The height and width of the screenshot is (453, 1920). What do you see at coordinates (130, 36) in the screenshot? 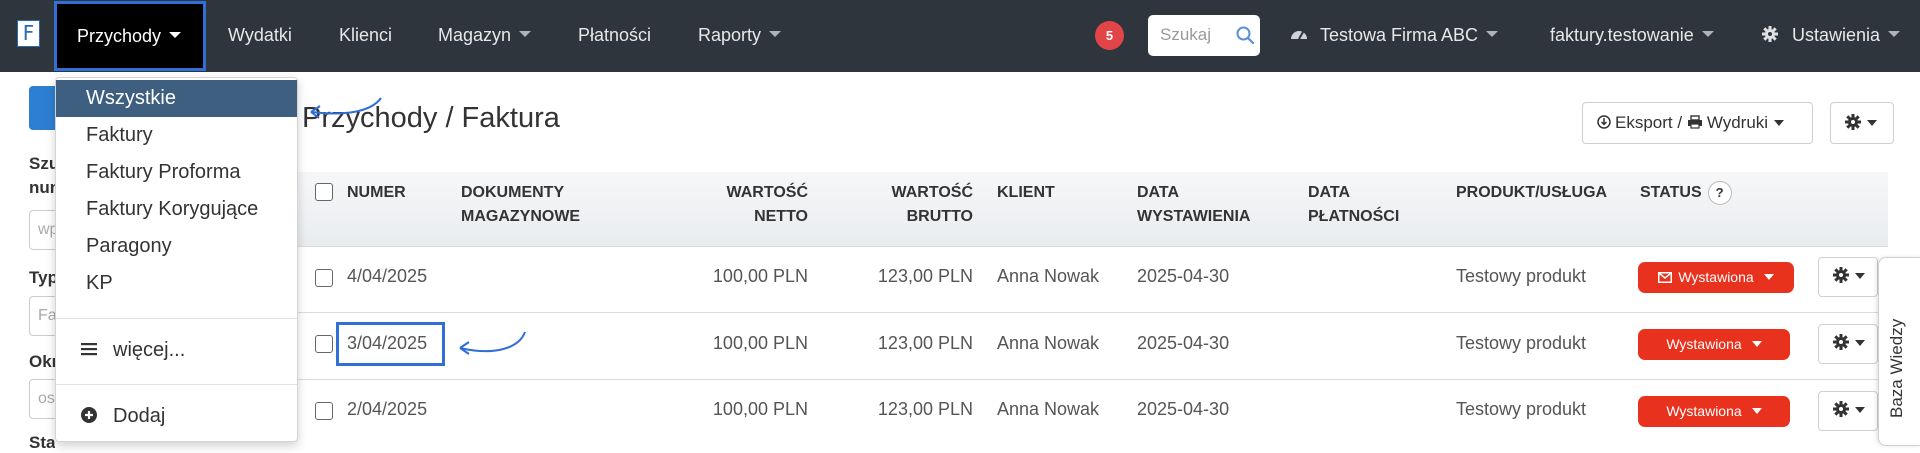
I see `nav-przychody: Przychody` at bounding box center [130, 36].